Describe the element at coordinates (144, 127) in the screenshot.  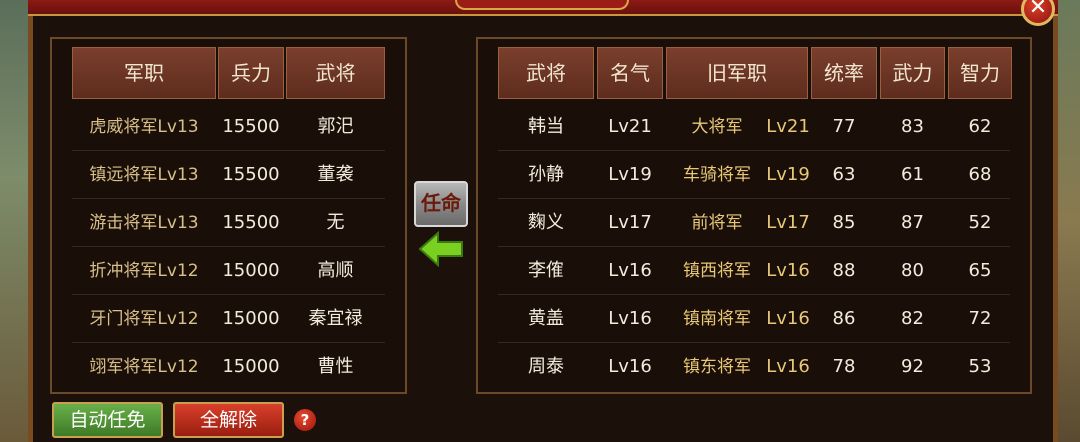
I see `position-cell: 虎威将军Lv13` at that location.